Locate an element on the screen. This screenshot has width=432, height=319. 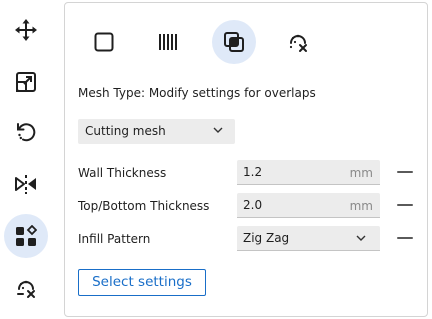
dont-support-overlaps-button is located at coordinates (298, 42).